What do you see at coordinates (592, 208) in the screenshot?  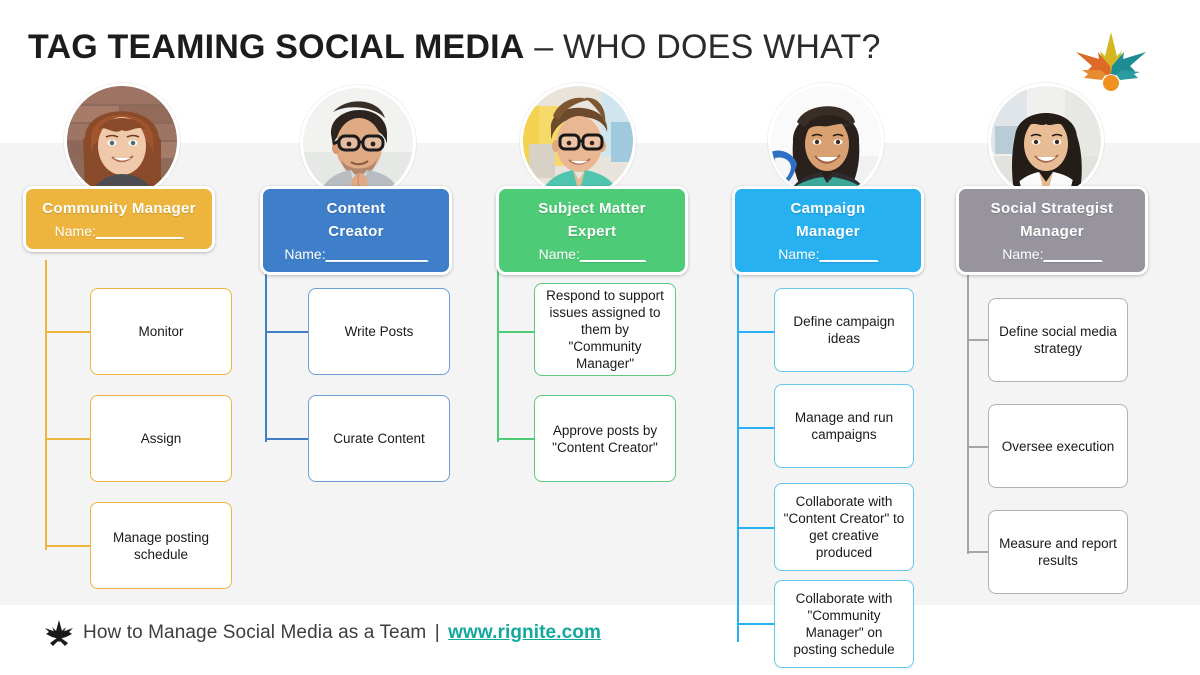 I see `role-title-line: Subject Matter` at bounding box center [592, 208].